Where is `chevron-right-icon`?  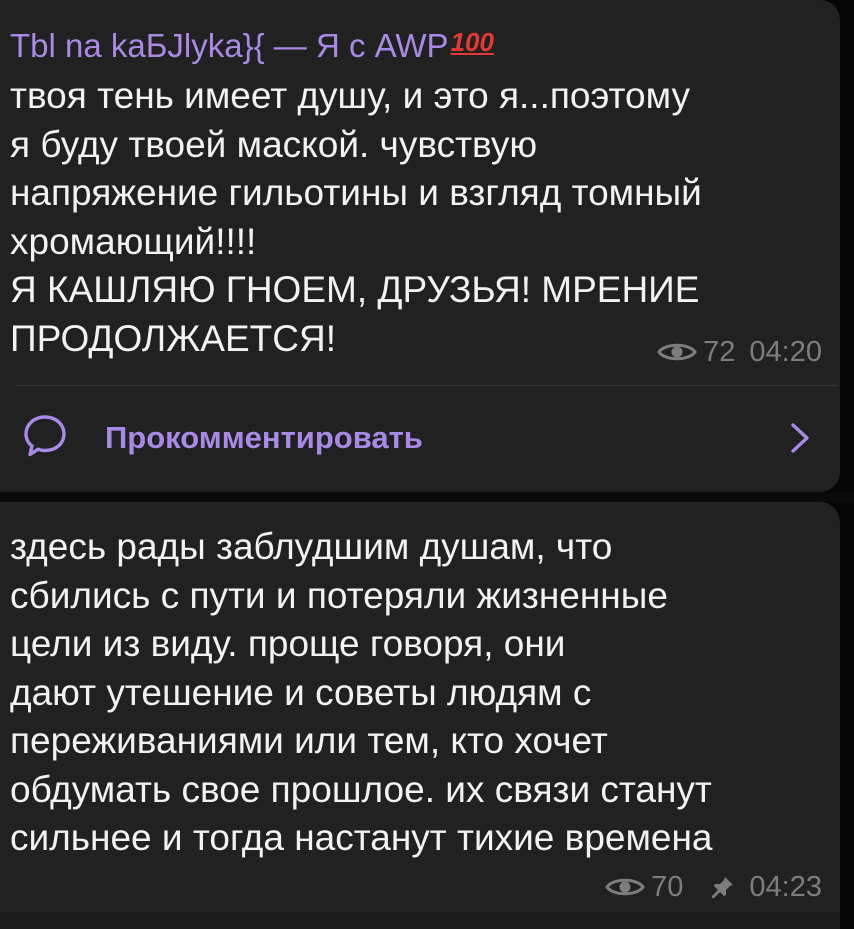 chevron-right-icon is located at coordinates (800, 438).